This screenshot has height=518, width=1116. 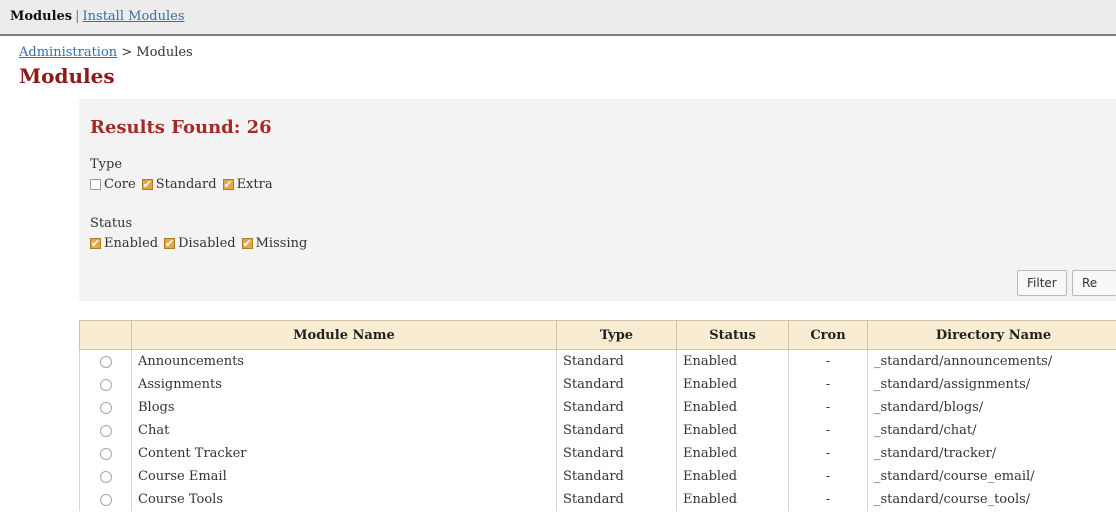 I want to click on type-extra-option: ✔ Extra, so click(x=247, y=184).